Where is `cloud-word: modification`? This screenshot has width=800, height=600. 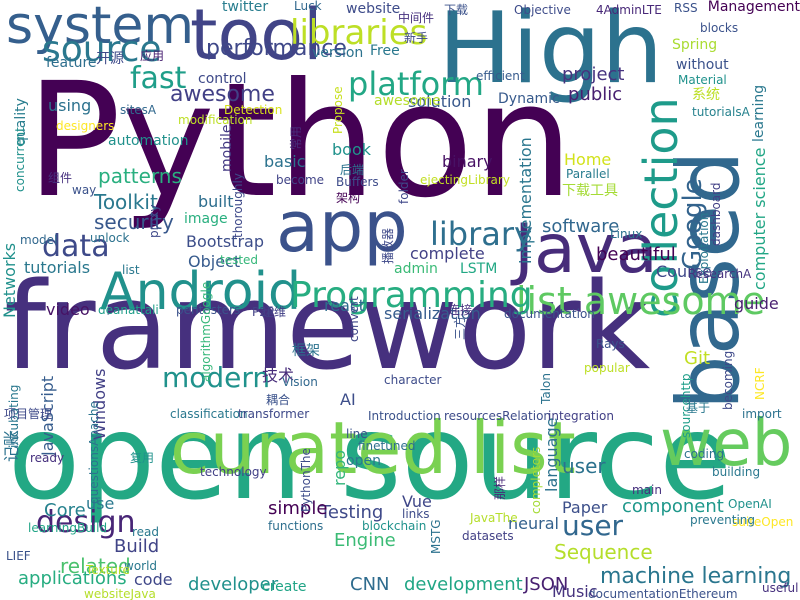 cloud-word: modification is located at coordinates (215, 120).